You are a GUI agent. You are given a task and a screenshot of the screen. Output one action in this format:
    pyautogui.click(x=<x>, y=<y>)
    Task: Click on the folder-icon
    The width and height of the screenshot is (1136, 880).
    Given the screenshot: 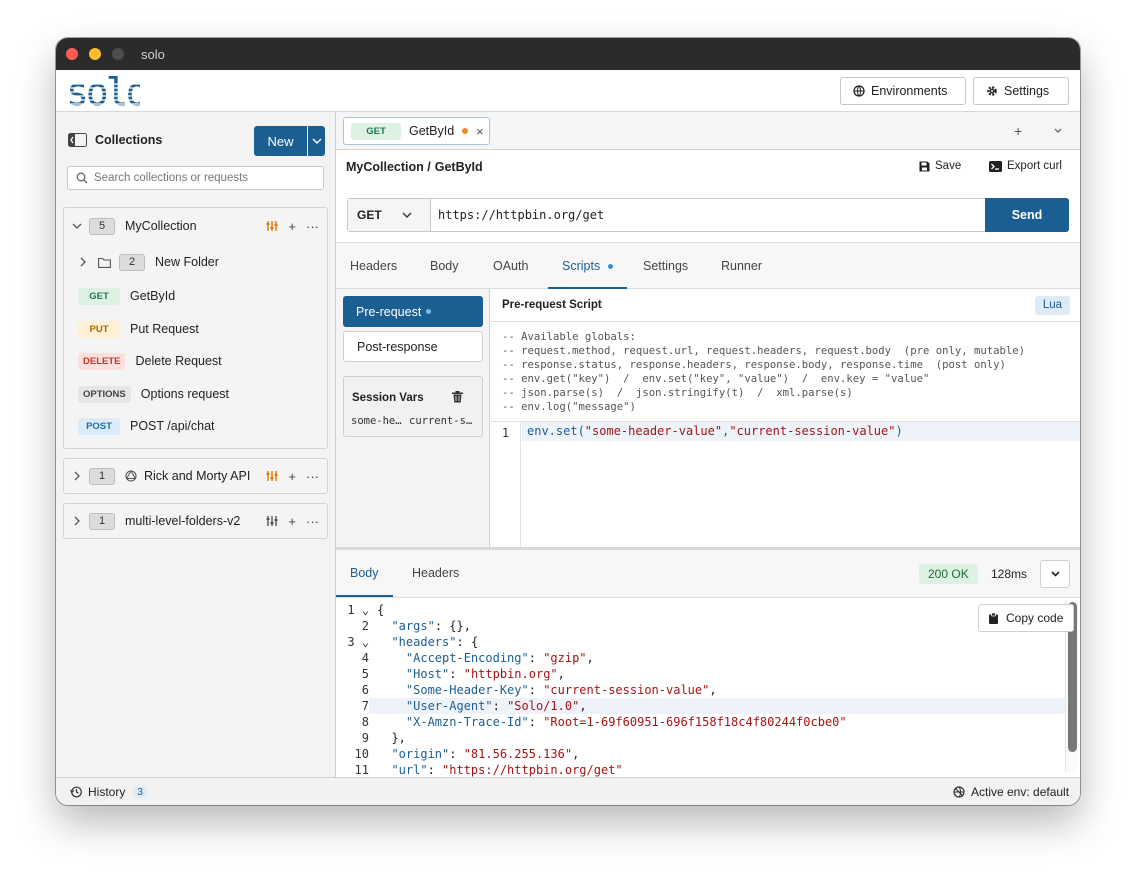 What is the action you would take?
    pyautogui.click(x=104, y=262)
    